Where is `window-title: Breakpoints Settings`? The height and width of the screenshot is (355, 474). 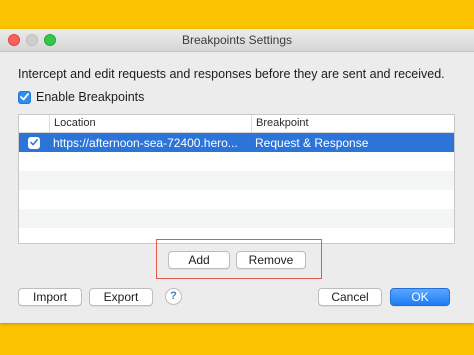 window-title: Breakpoints Settings is located at coordinates (237, 40).